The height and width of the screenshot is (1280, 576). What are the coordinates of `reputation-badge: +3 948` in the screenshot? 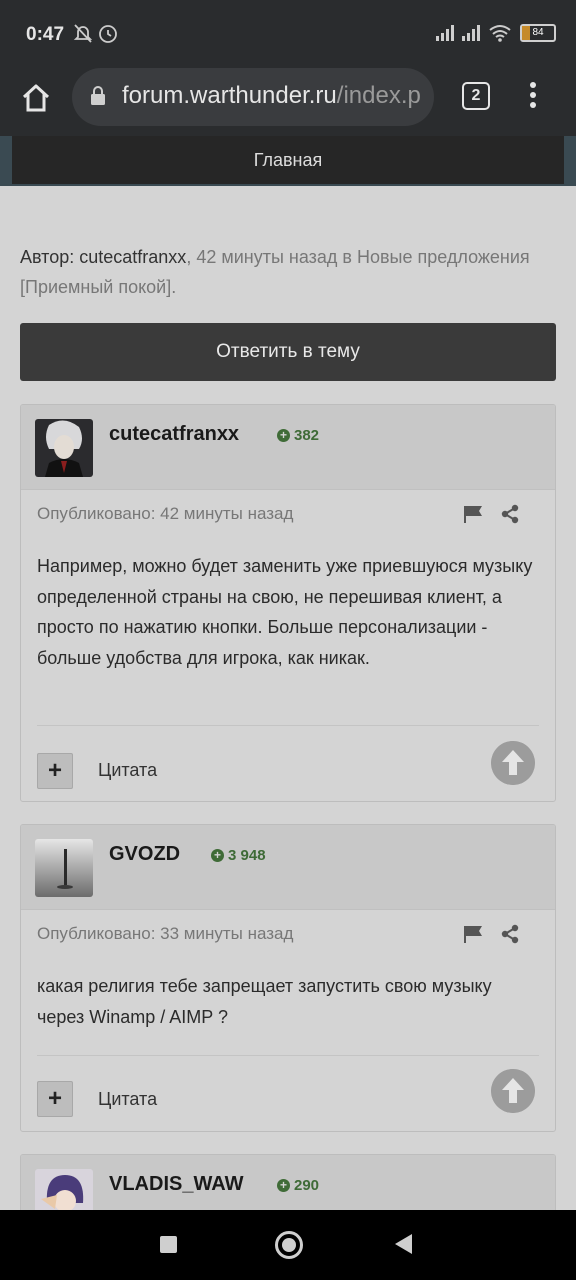 It's located at (238, 855).